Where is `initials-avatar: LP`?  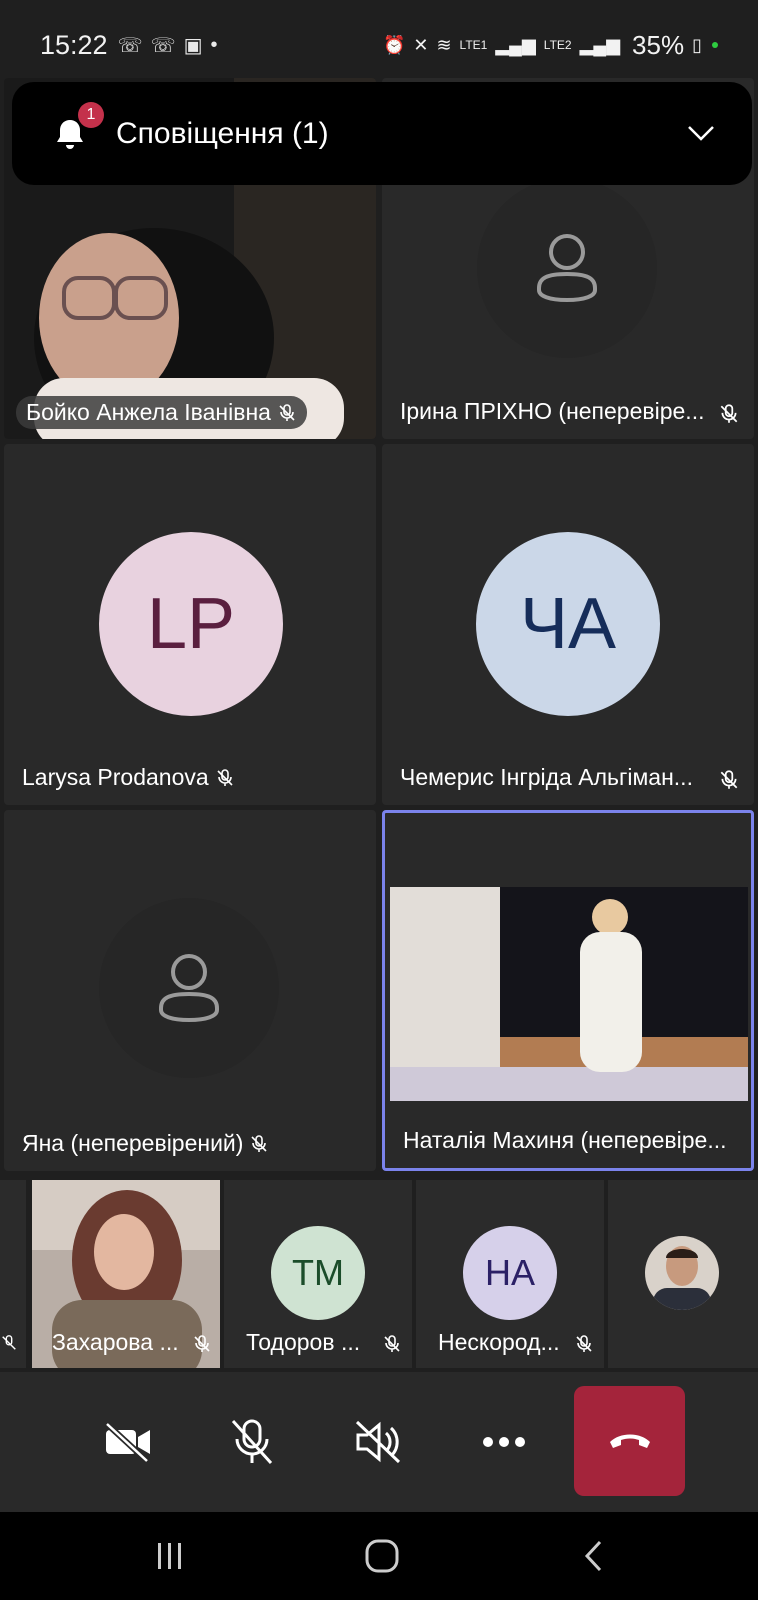
initials-avatar: LP is located at coordinates (191, 624).